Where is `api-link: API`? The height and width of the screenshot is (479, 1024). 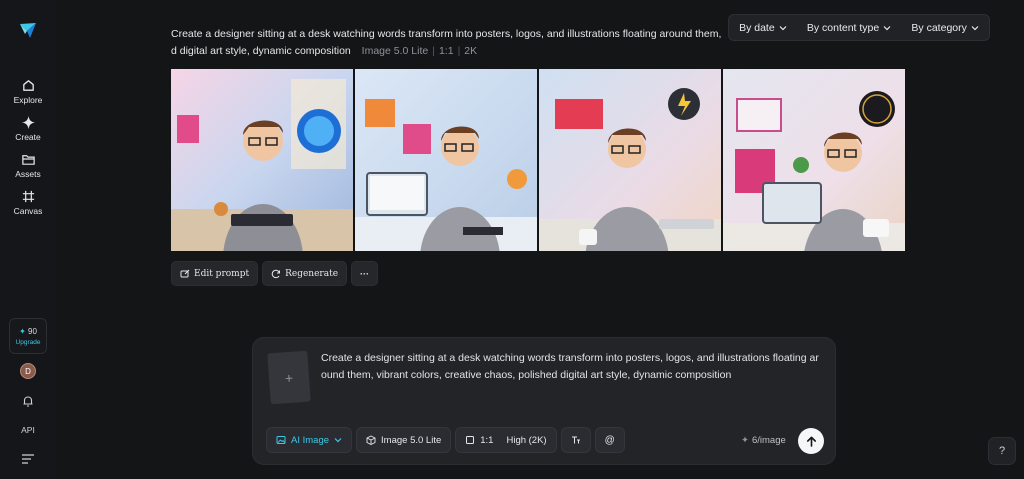 api-link: API is located at coordinates (28, 430).